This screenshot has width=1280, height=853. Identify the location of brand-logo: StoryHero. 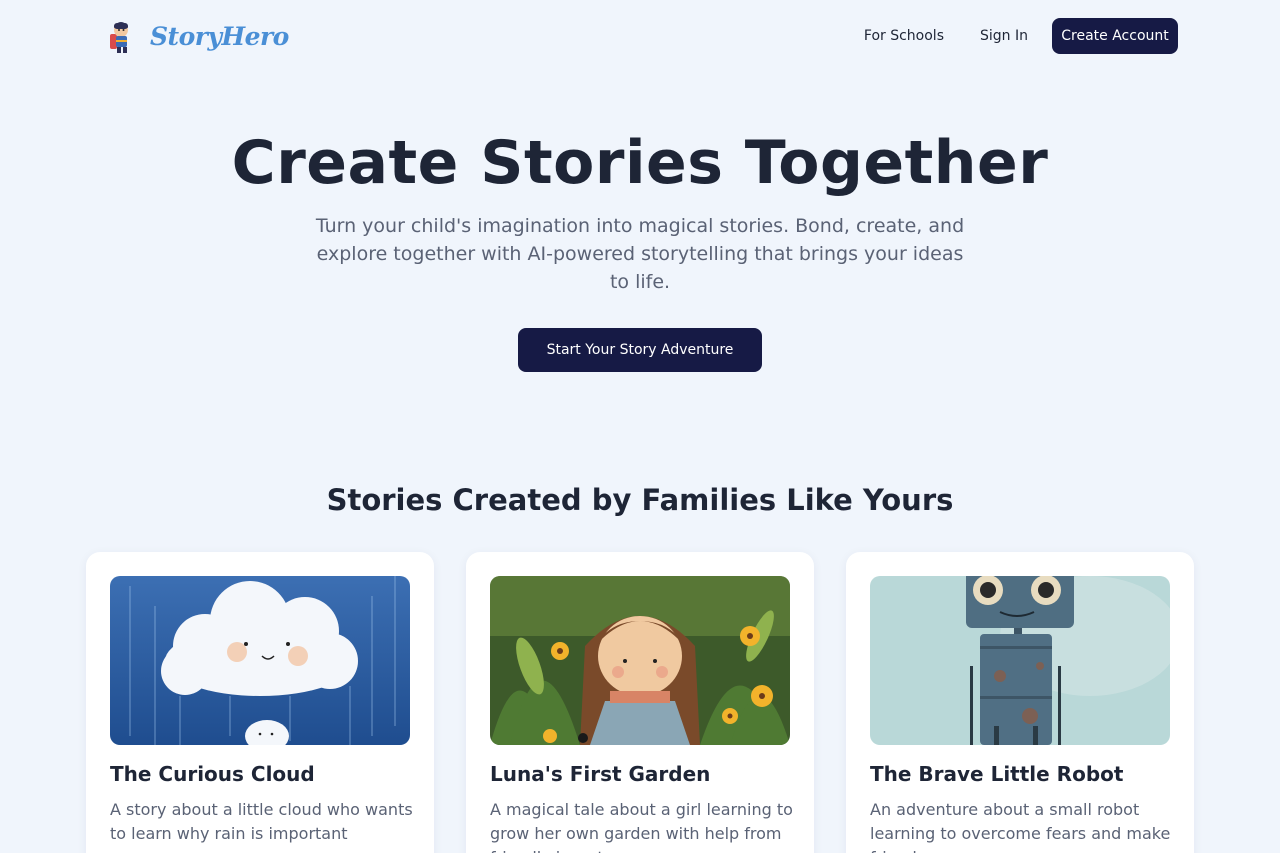
(197, 36).